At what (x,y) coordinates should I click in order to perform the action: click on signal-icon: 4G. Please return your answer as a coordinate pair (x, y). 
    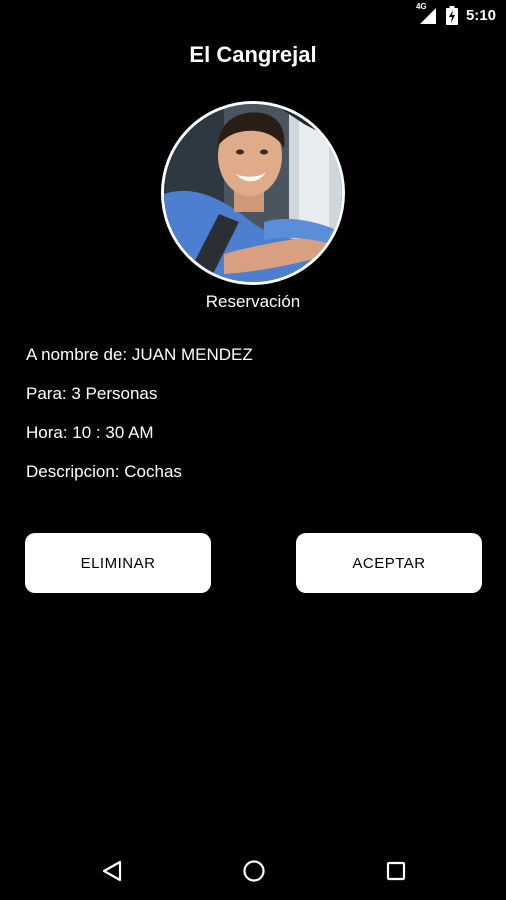
    Looking at the image, I should click on (427, 13).